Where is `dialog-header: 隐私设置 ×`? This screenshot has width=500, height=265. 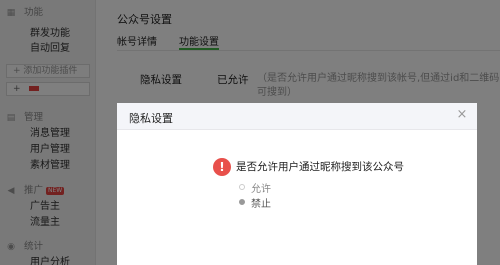
dialog-header: 隐私设置 × is located at coordinates (297, 116).